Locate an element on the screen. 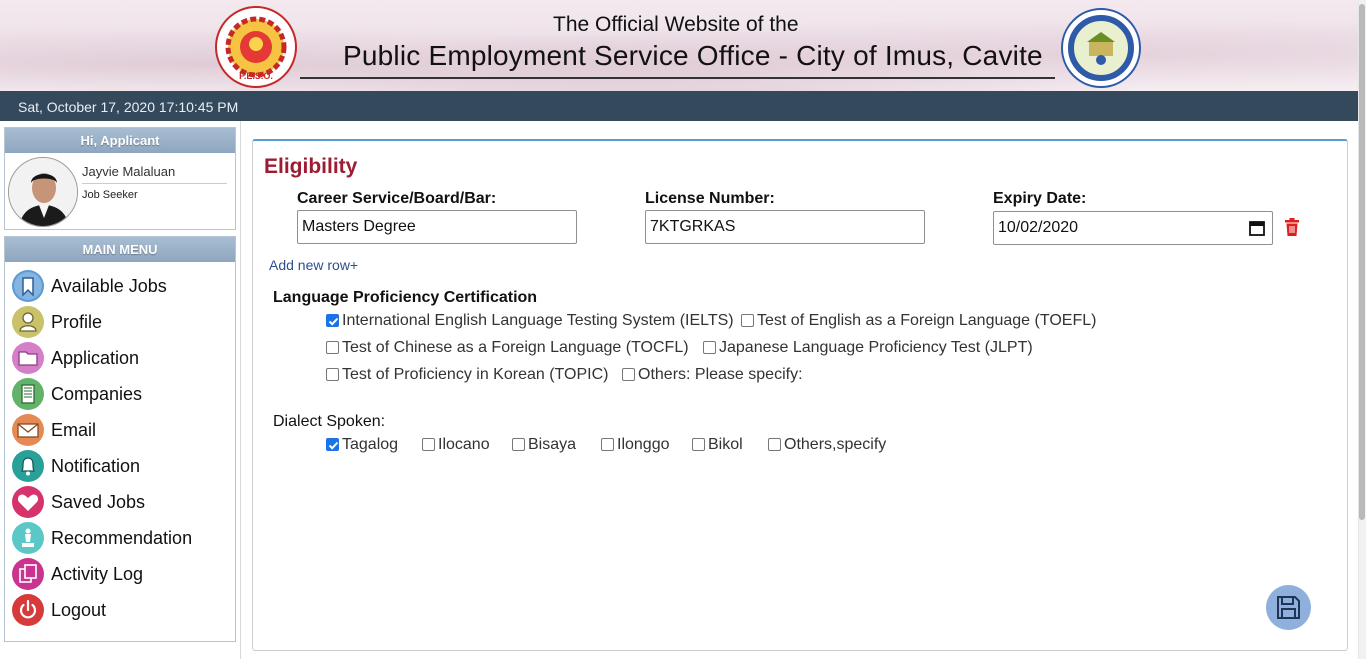  bell-icon is located at coordinates (28, 466).